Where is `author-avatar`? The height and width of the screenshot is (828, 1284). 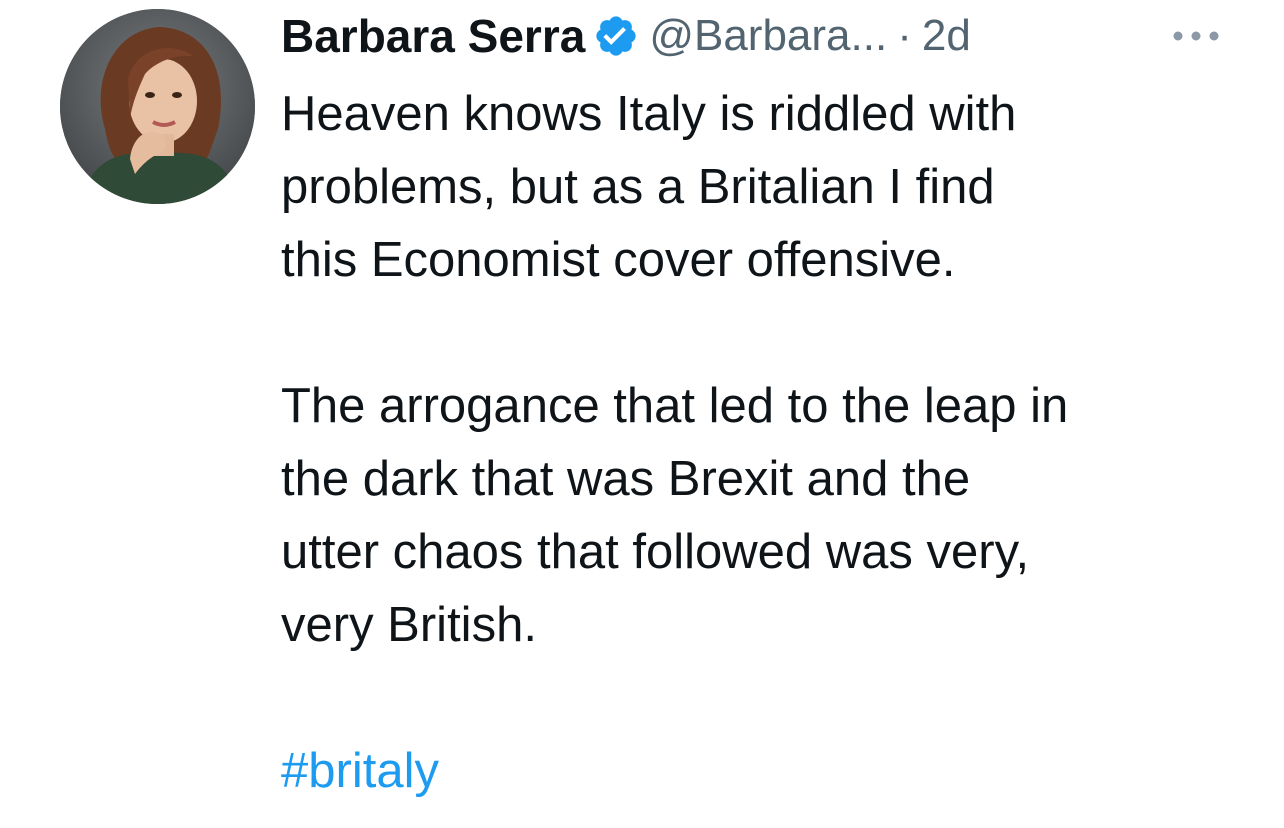 author-avatar is located at coordinates (157, 106).